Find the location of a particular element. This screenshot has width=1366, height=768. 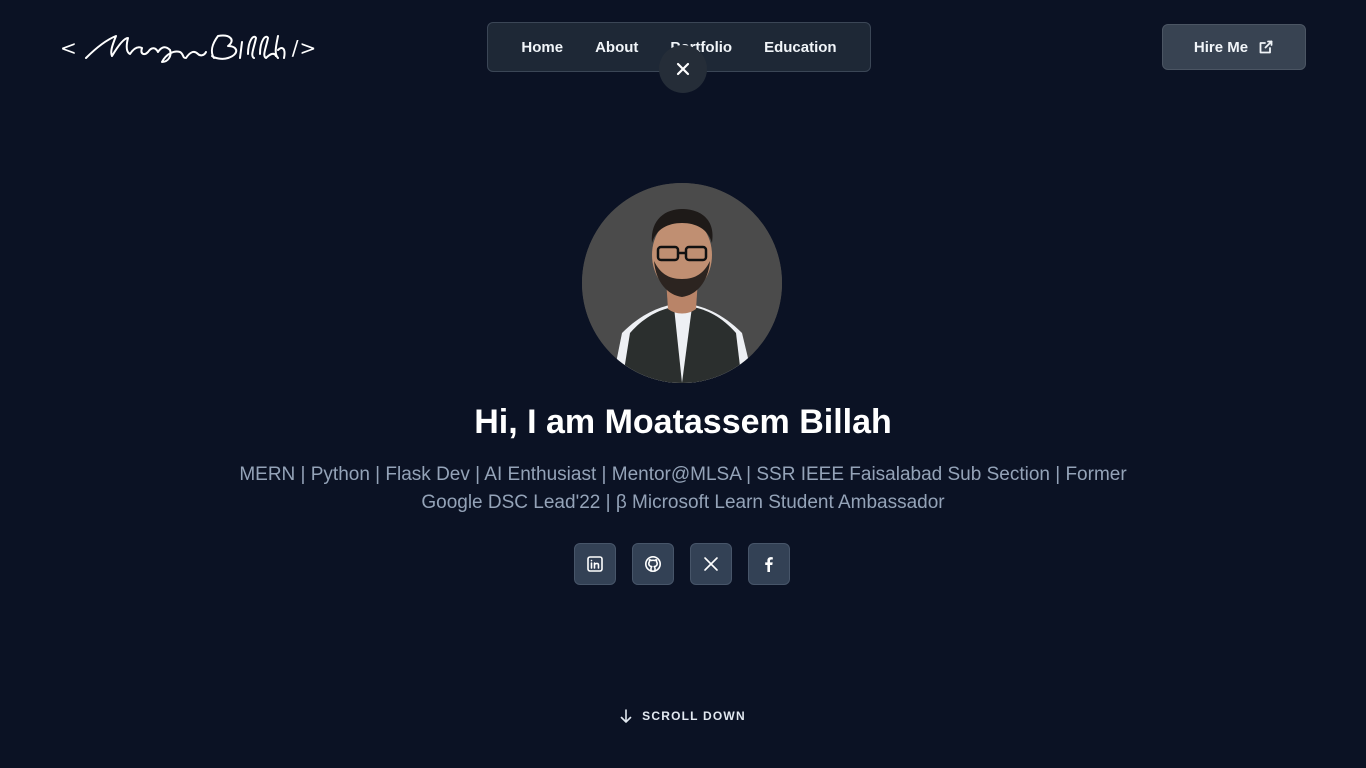

logo: < /> is located at coordinates (188, 48).